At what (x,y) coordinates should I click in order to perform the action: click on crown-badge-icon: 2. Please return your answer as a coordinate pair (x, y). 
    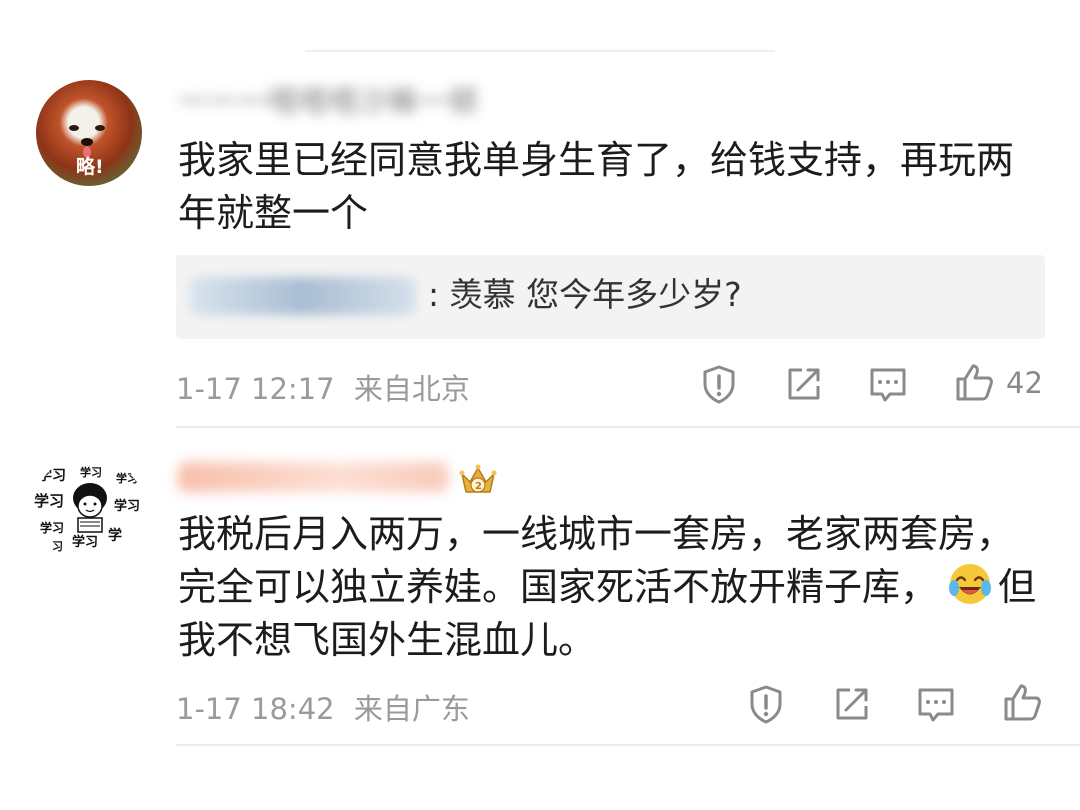
    Looking at the image, I should click on (478, 480).